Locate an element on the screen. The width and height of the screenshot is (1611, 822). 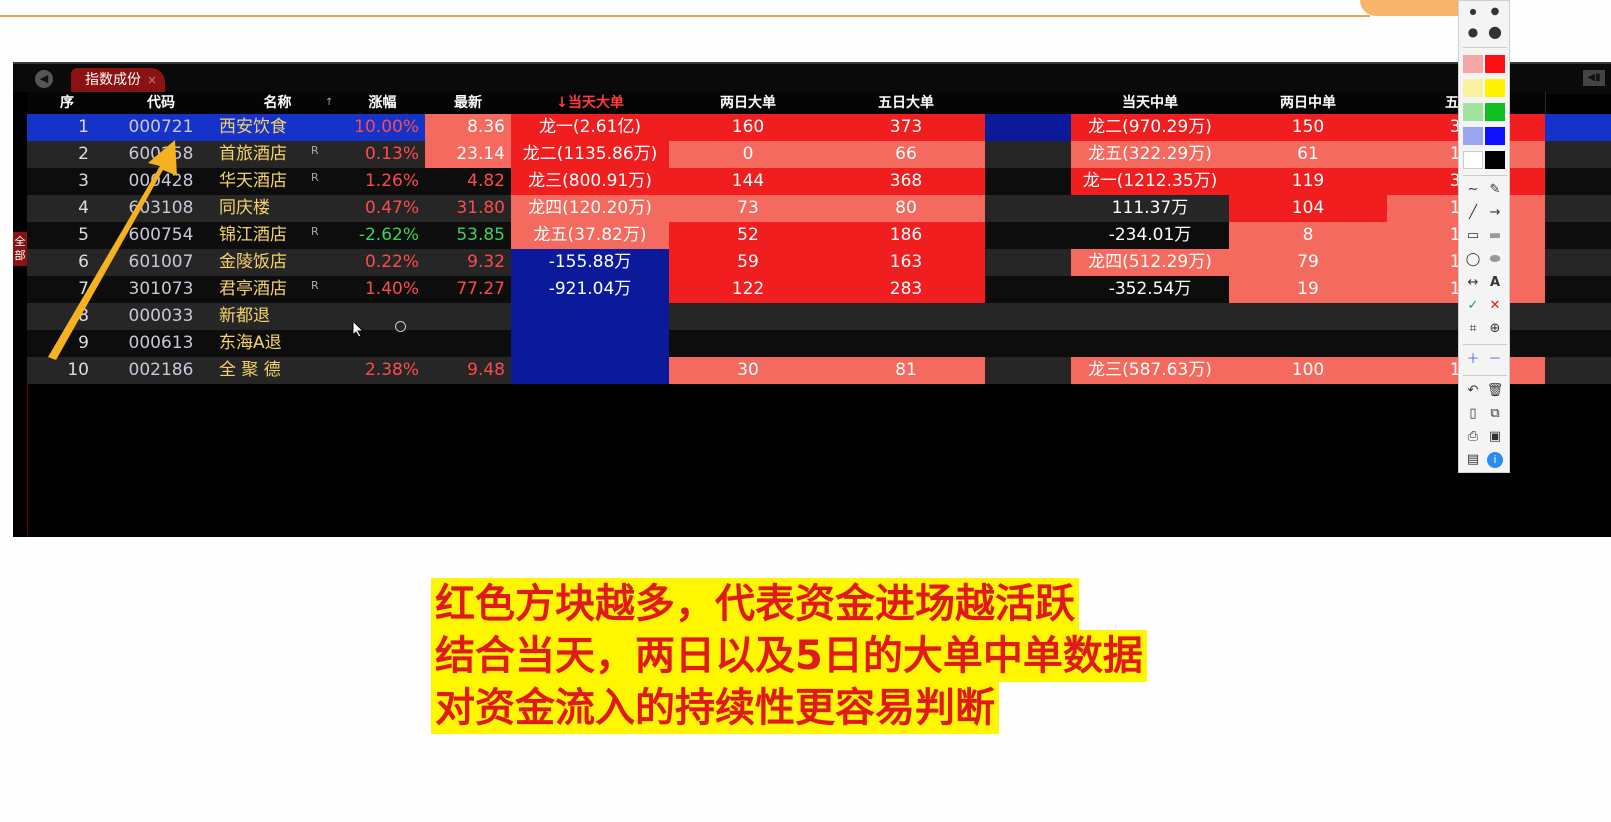
trash-icon: 🗑 is located at coordinates (1495, 391).